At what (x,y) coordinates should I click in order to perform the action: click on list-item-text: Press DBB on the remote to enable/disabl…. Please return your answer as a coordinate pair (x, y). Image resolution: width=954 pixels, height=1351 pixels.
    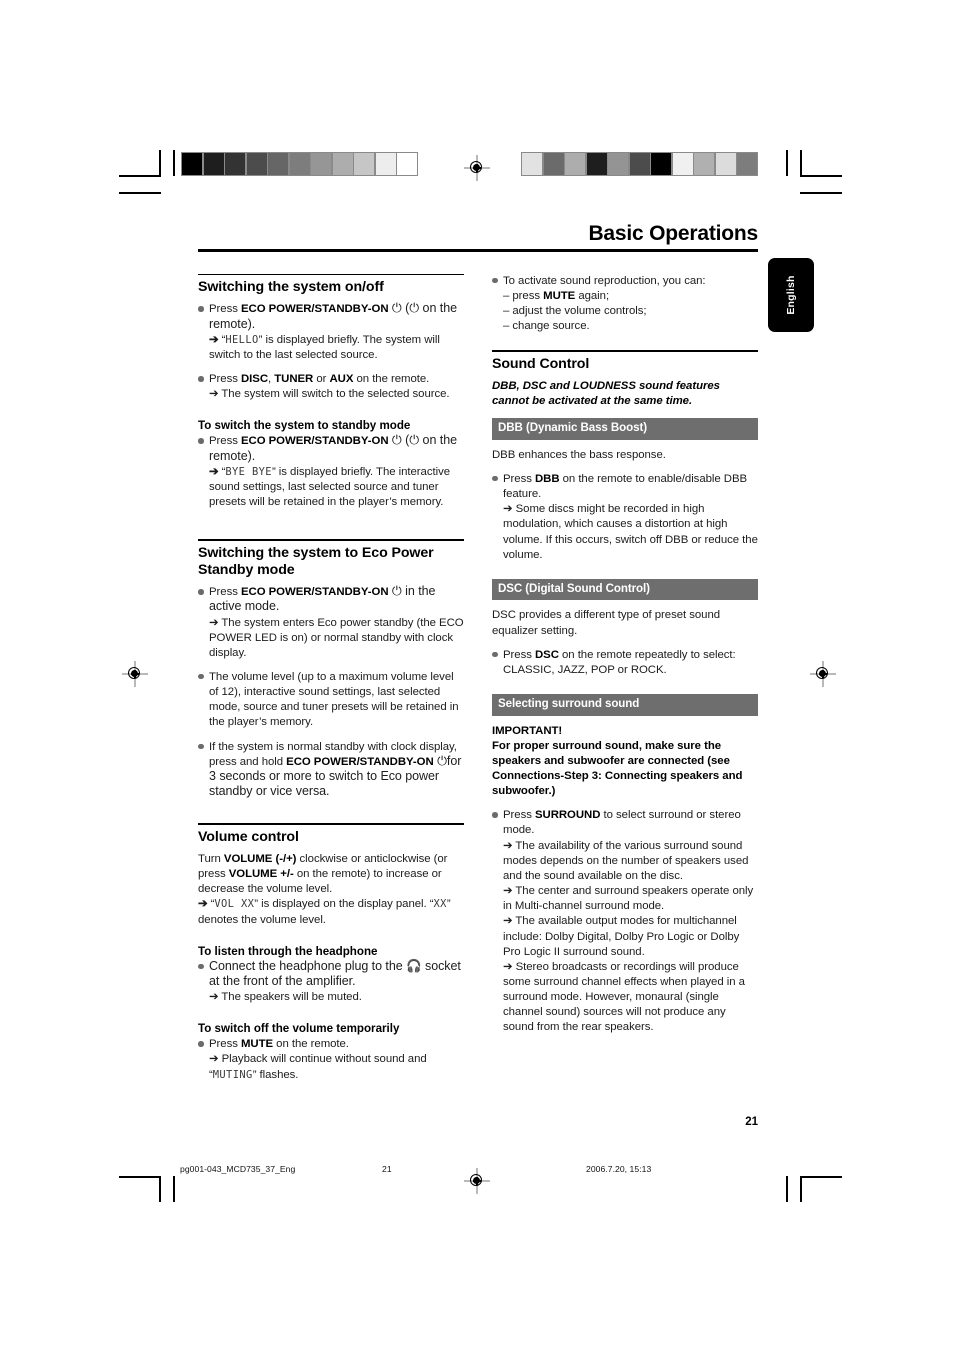
    Looking at the image, I should click on (630, 517).